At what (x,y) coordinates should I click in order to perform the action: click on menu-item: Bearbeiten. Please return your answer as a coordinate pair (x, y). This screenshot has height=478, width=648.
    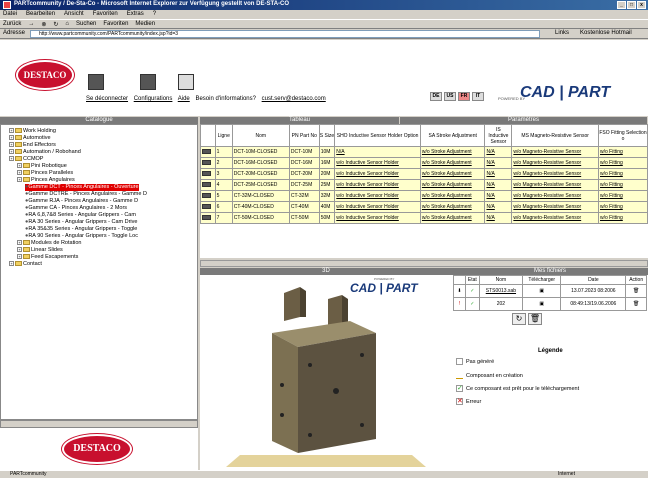
    Looking at the image, I should click on (40, 15).